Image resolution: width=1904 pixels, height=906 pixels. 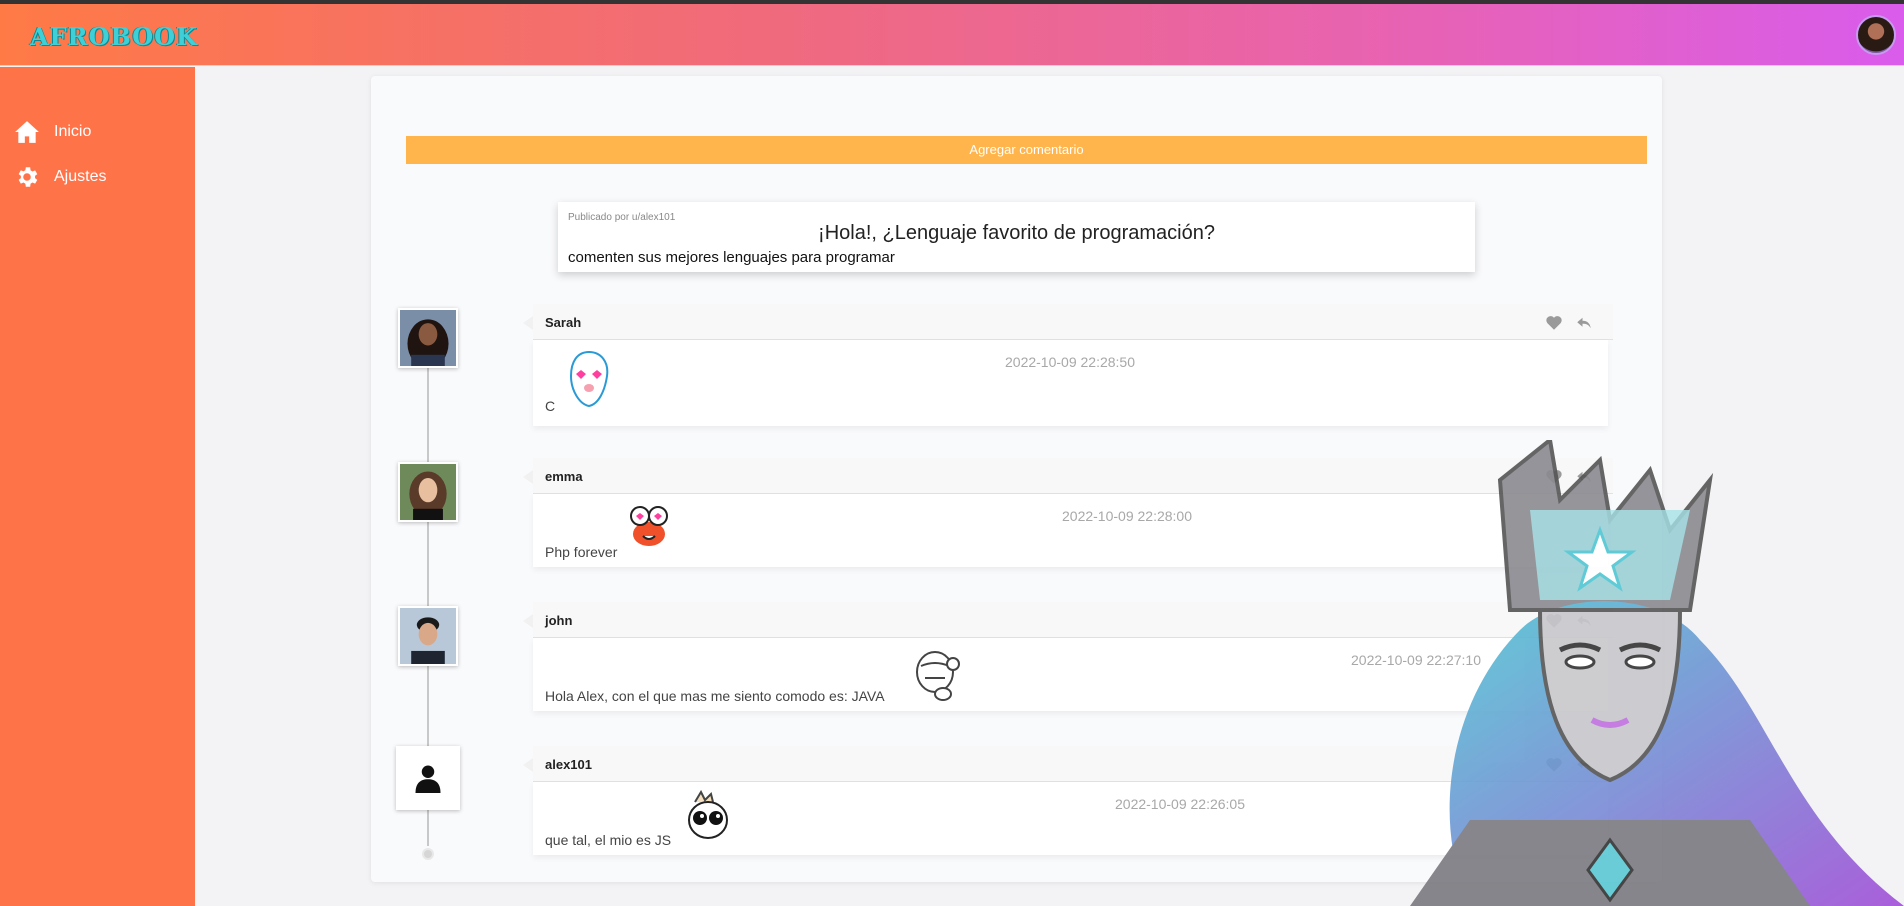 What do you see at coordinates (114, 36) in the screenshot?
I see `app-logo: AFROBOOK` at bounding box center [114, 36].